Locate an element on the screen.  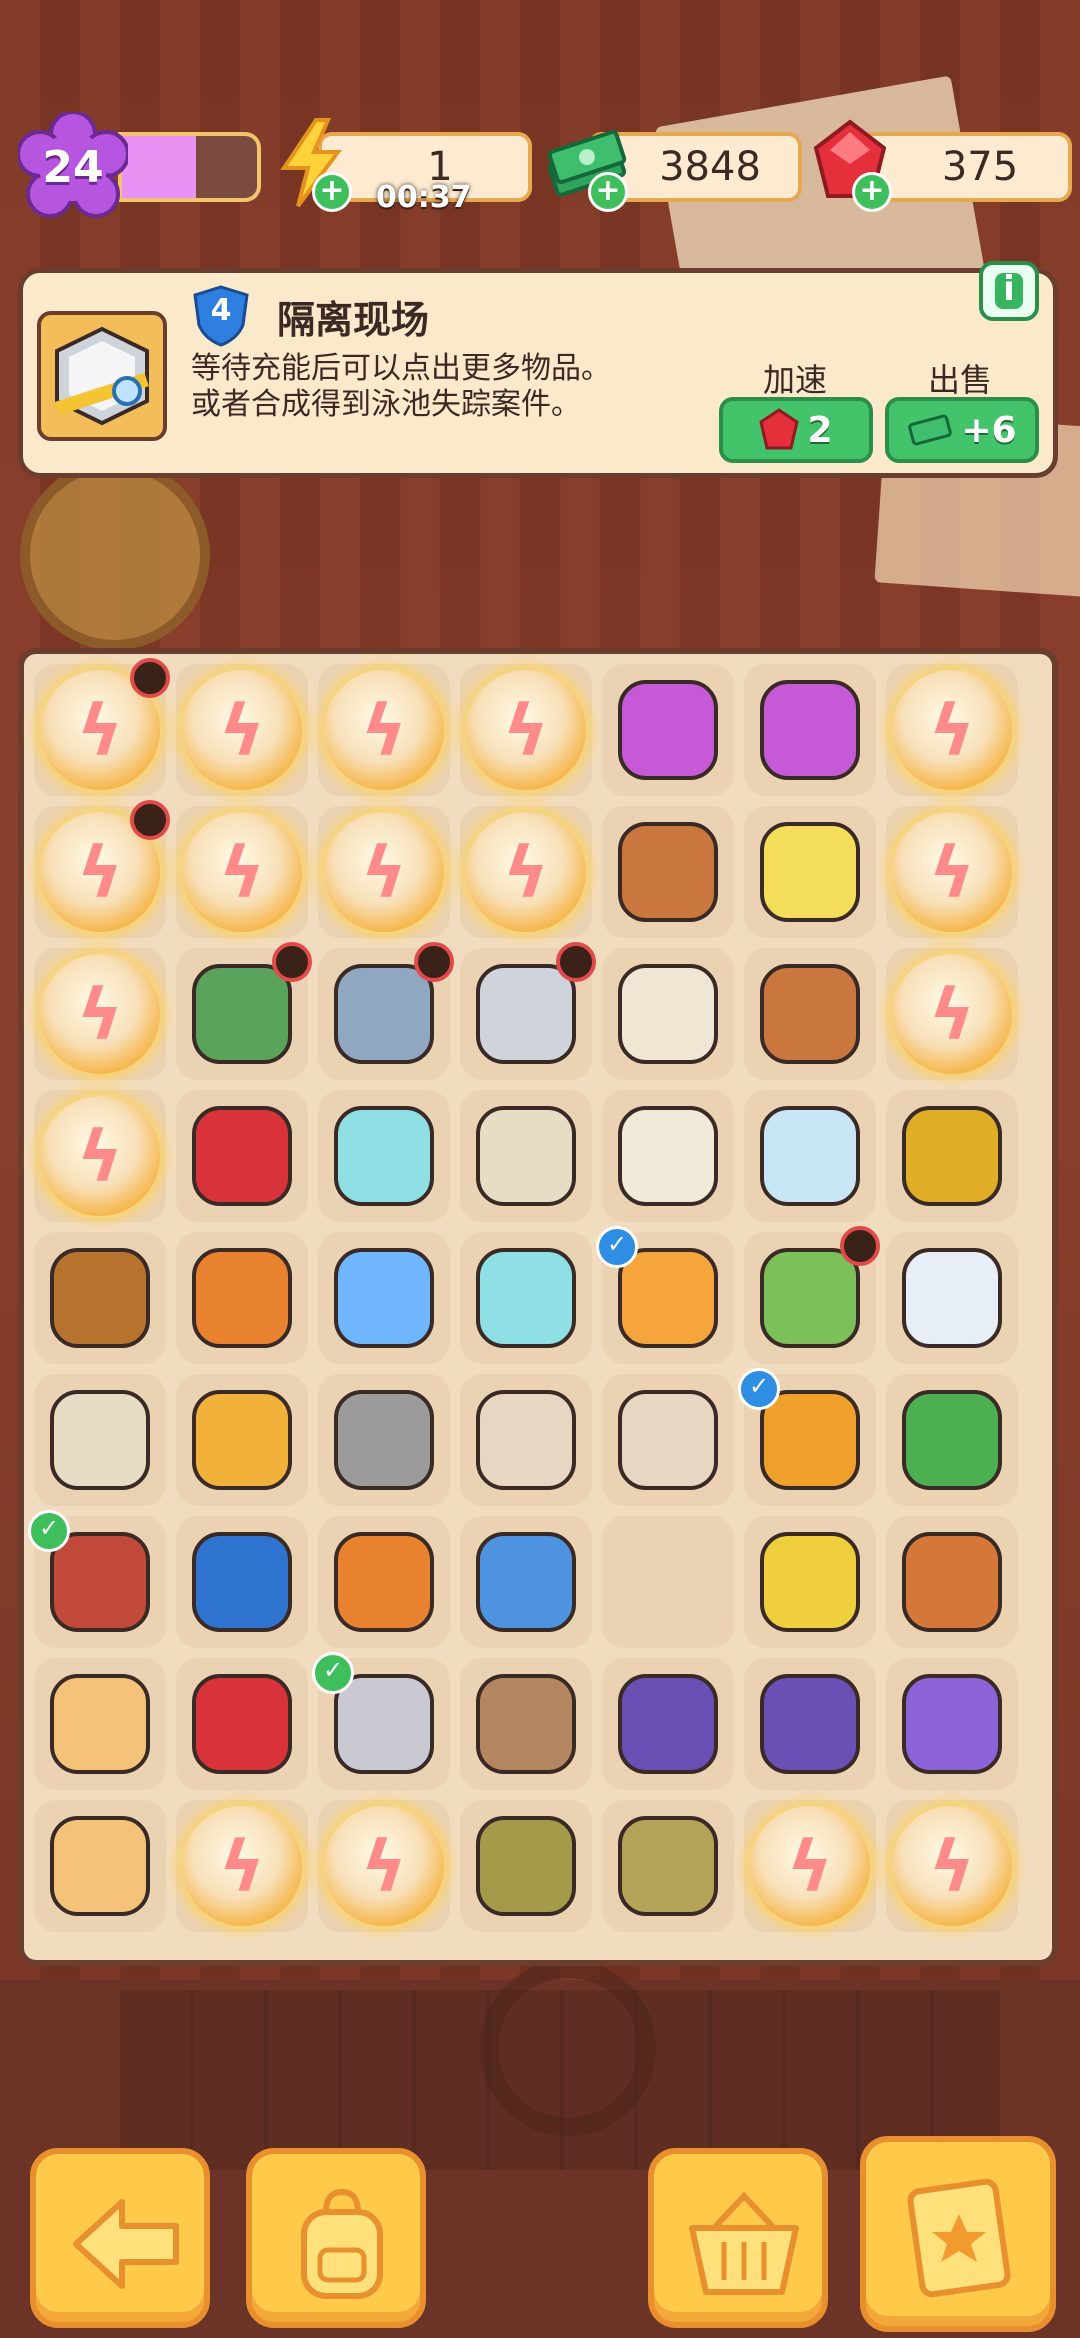
empty-glass-icon is located at coordinates (952, 1298).